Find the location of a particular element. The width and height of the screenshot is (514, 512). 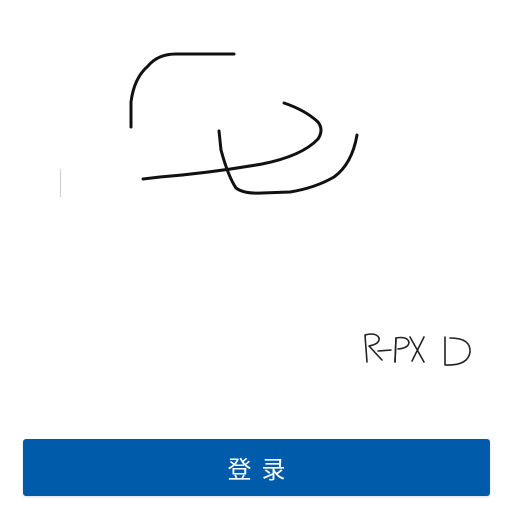

sketch-stroke-arc is located at coordinates (182, 90).